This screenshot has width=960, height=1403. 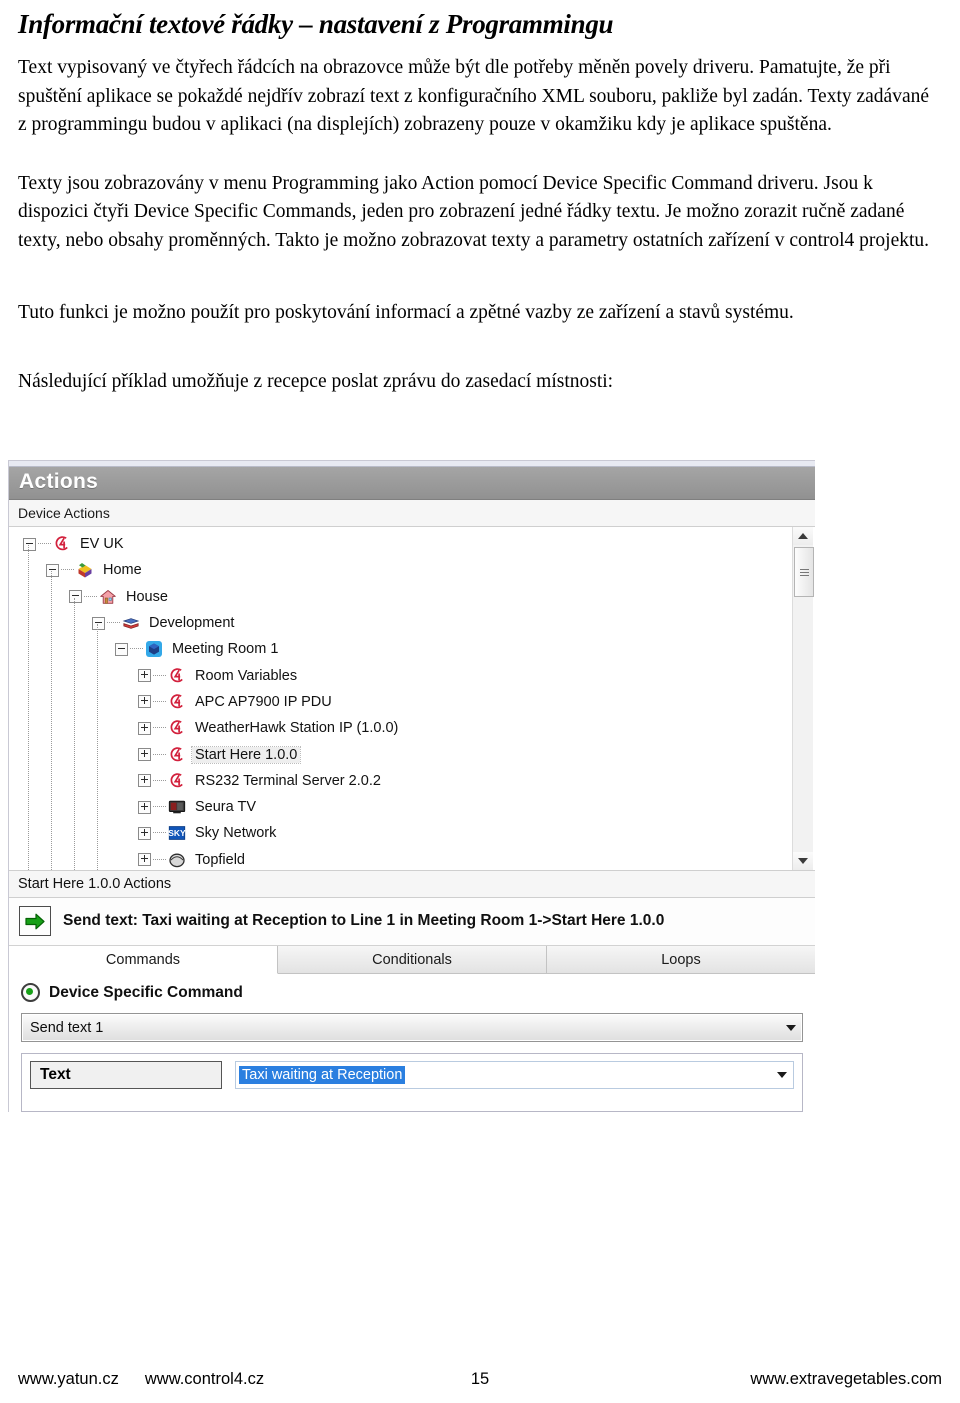 I want to click on device-specific-command-label: Device Specific Command, so click(x=146, y=992).